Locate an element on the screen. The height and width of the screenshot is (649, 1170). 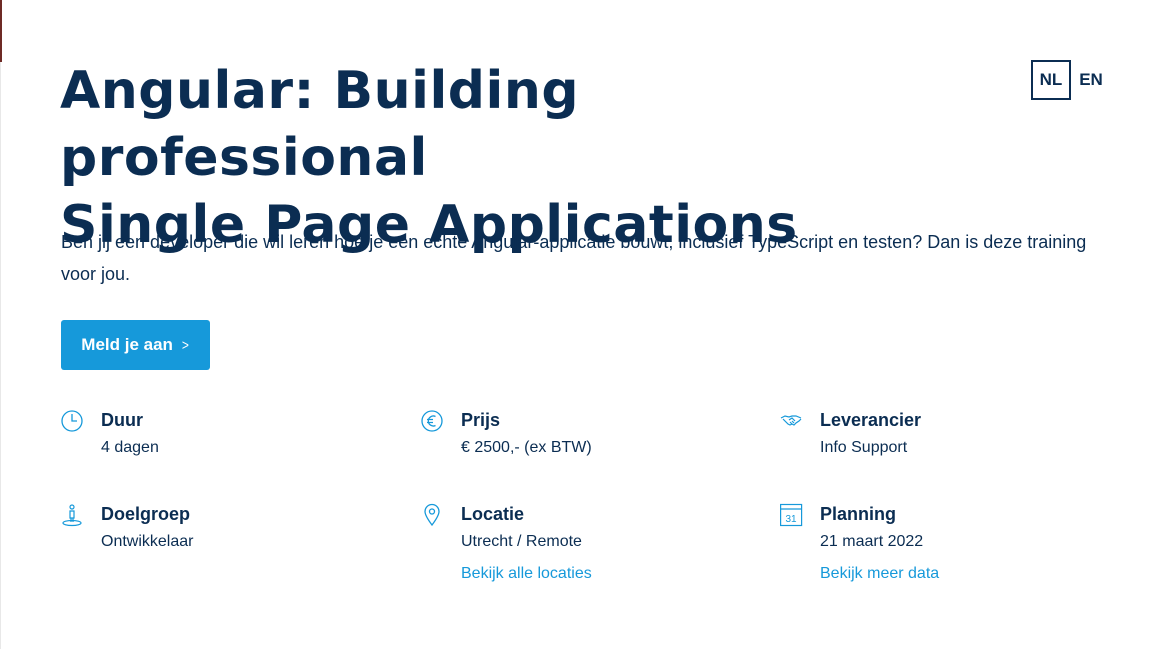
register-button-label: Meld je aan is located at coordinates (127, 344).